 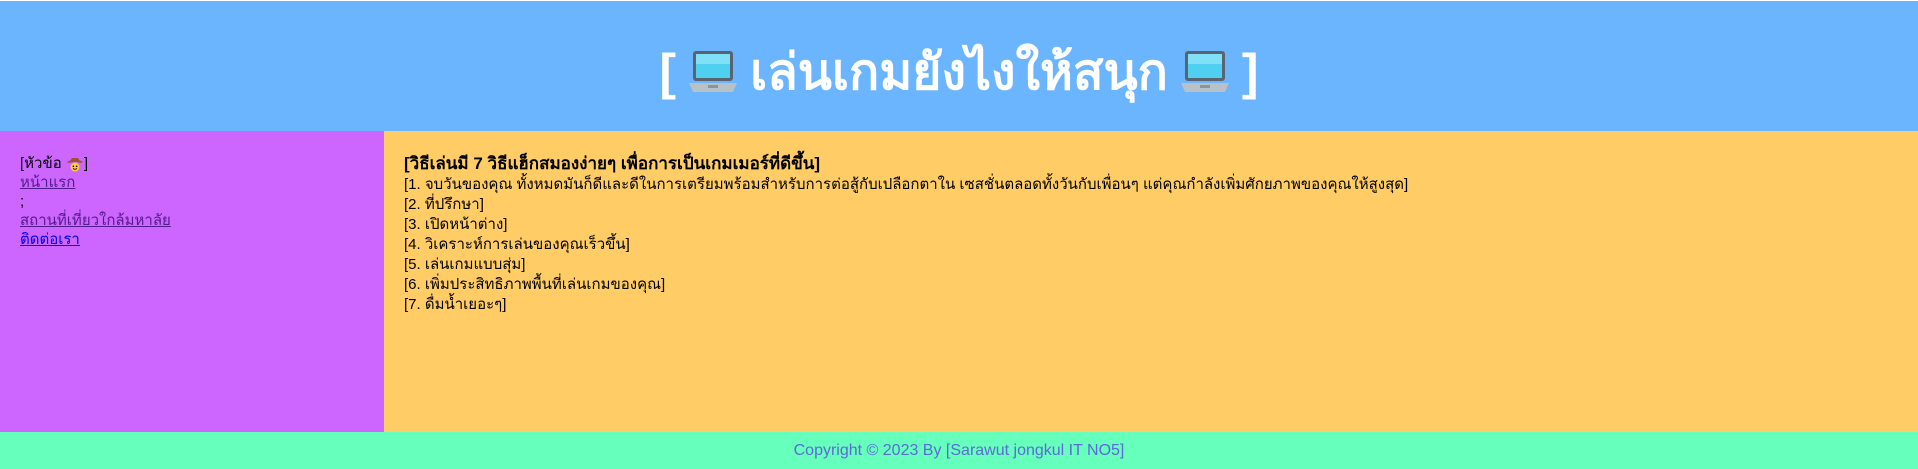 I want to click on list-item: [4. วิเคราะห์การเล่นของคุณเร็วขึ้น], so click(x=517, y=244).